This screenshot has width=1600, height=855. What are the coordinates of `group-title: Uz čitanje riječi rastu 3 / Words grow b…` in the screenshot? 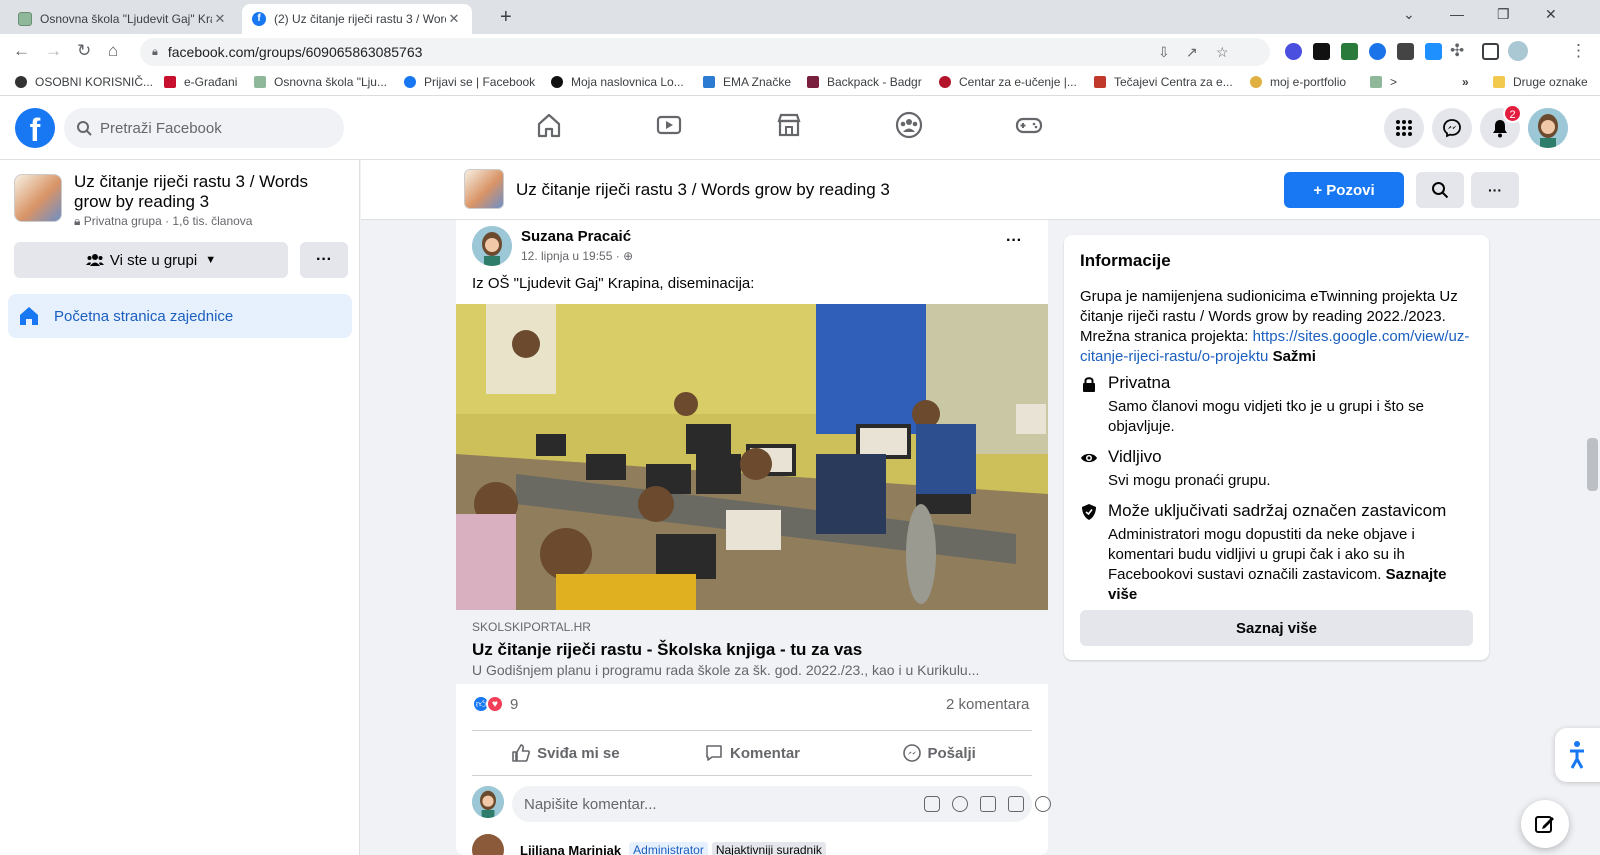 It's located at (703, 190).